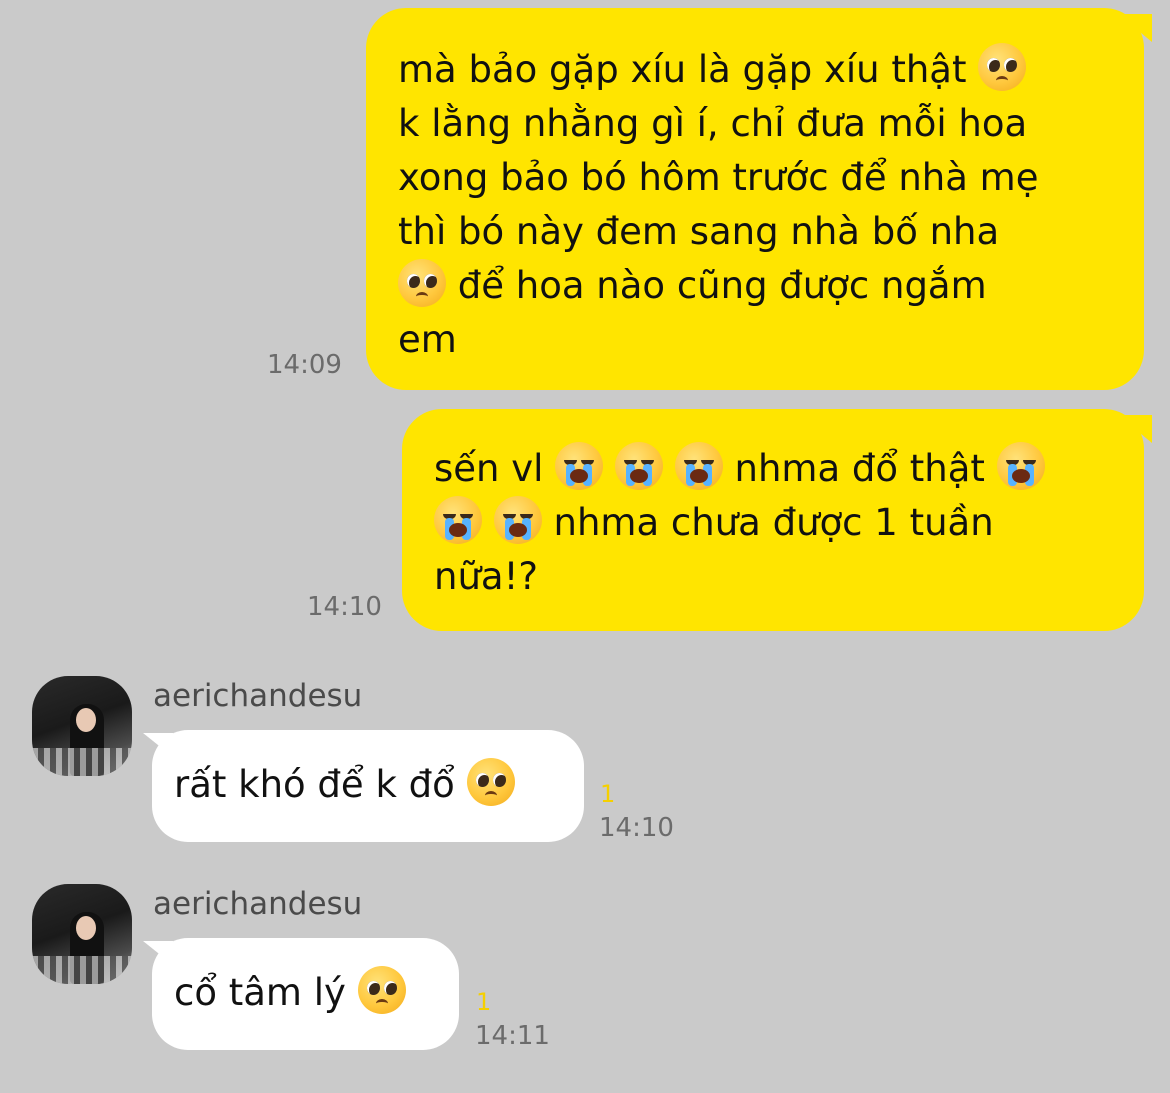  What do you see at coordinates (699, 231) in the screenshot?
I see `message-line: thì bó này đem sang nhà bố nha` at bounding box center [699, 231].